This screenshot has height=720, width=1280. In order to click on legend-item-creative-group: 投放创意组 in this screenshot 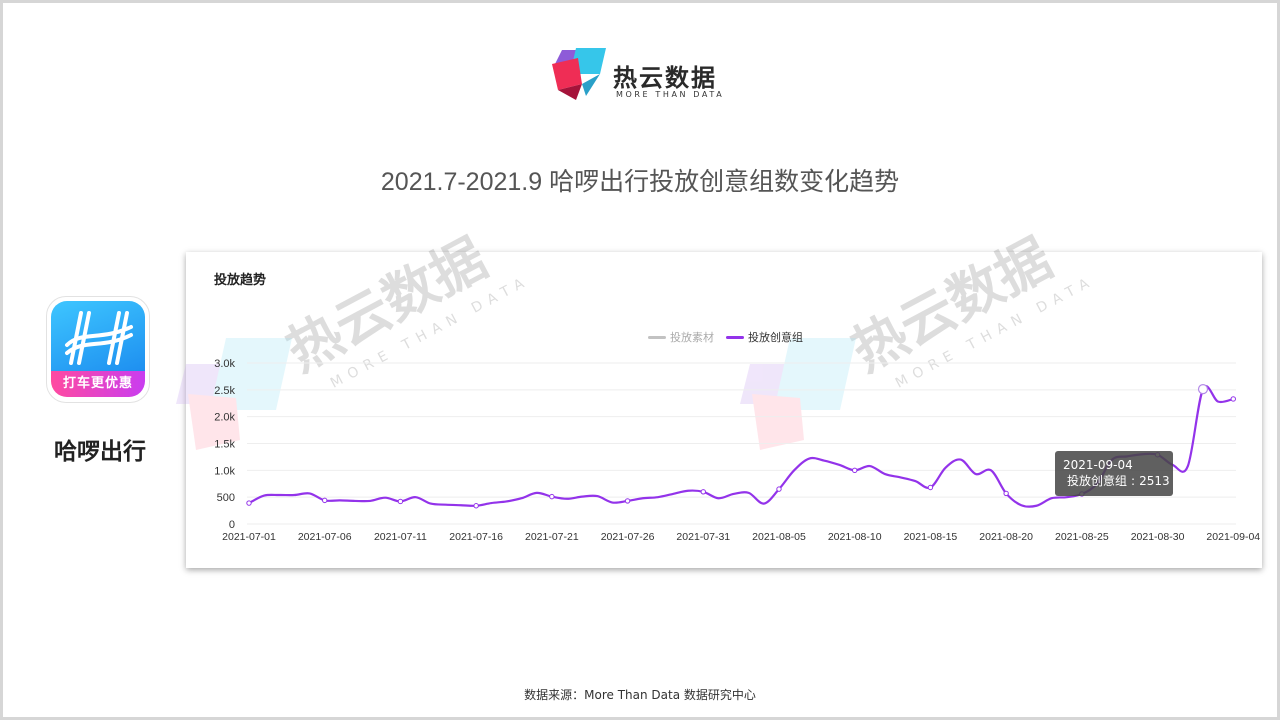, I will do `click(764, 337)`.